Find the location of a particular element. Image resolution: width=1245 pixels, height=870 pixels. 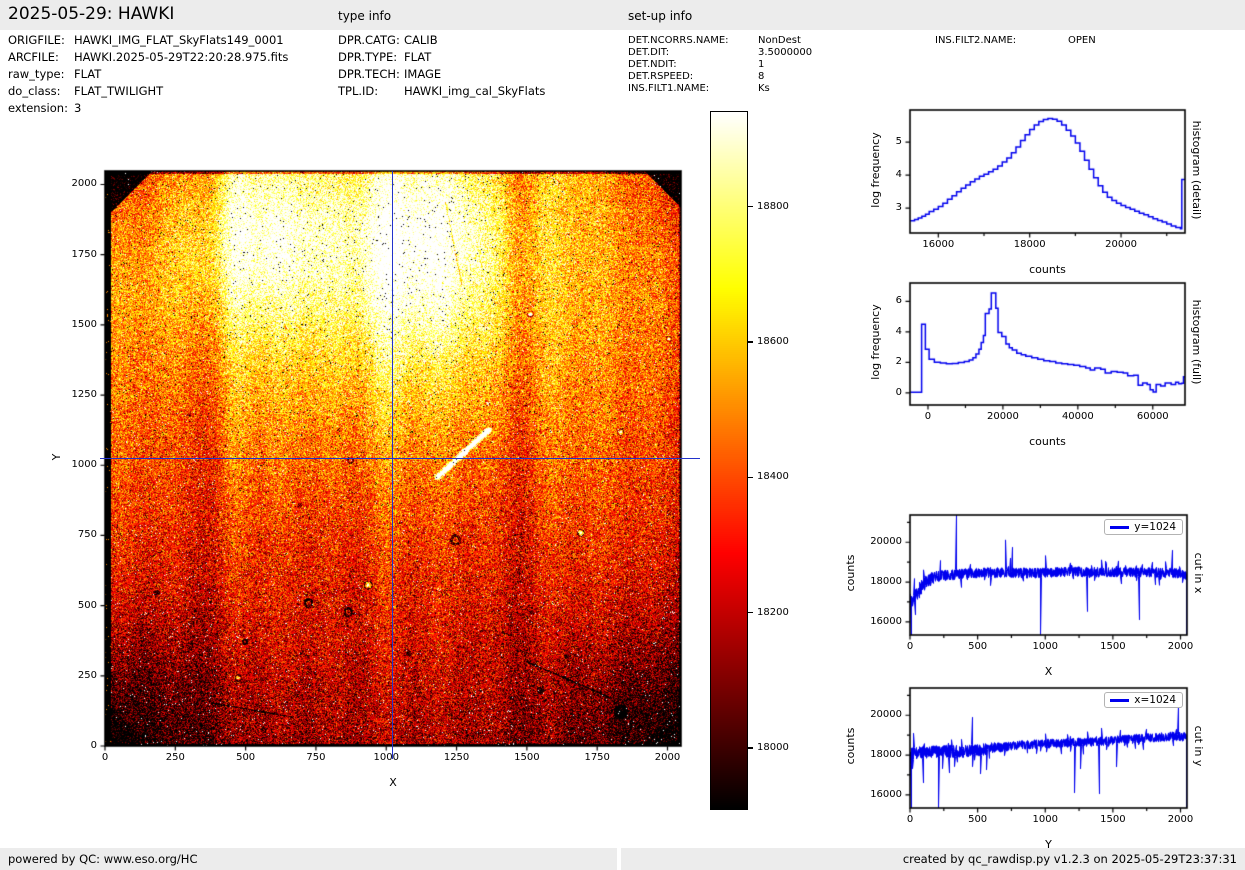

histogram-full-plot is located at coordinates (1047, 344).